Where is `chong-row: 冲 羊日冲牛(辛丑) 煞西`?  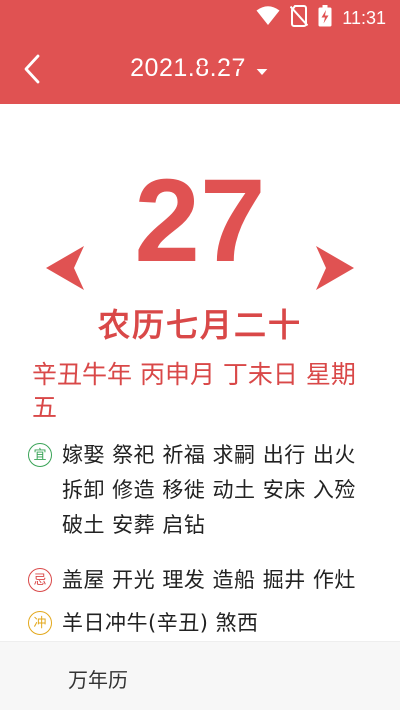
chong-row: 冲 羊日冲牛(辛丑) 煞西 is located at coordinates (202, 623).